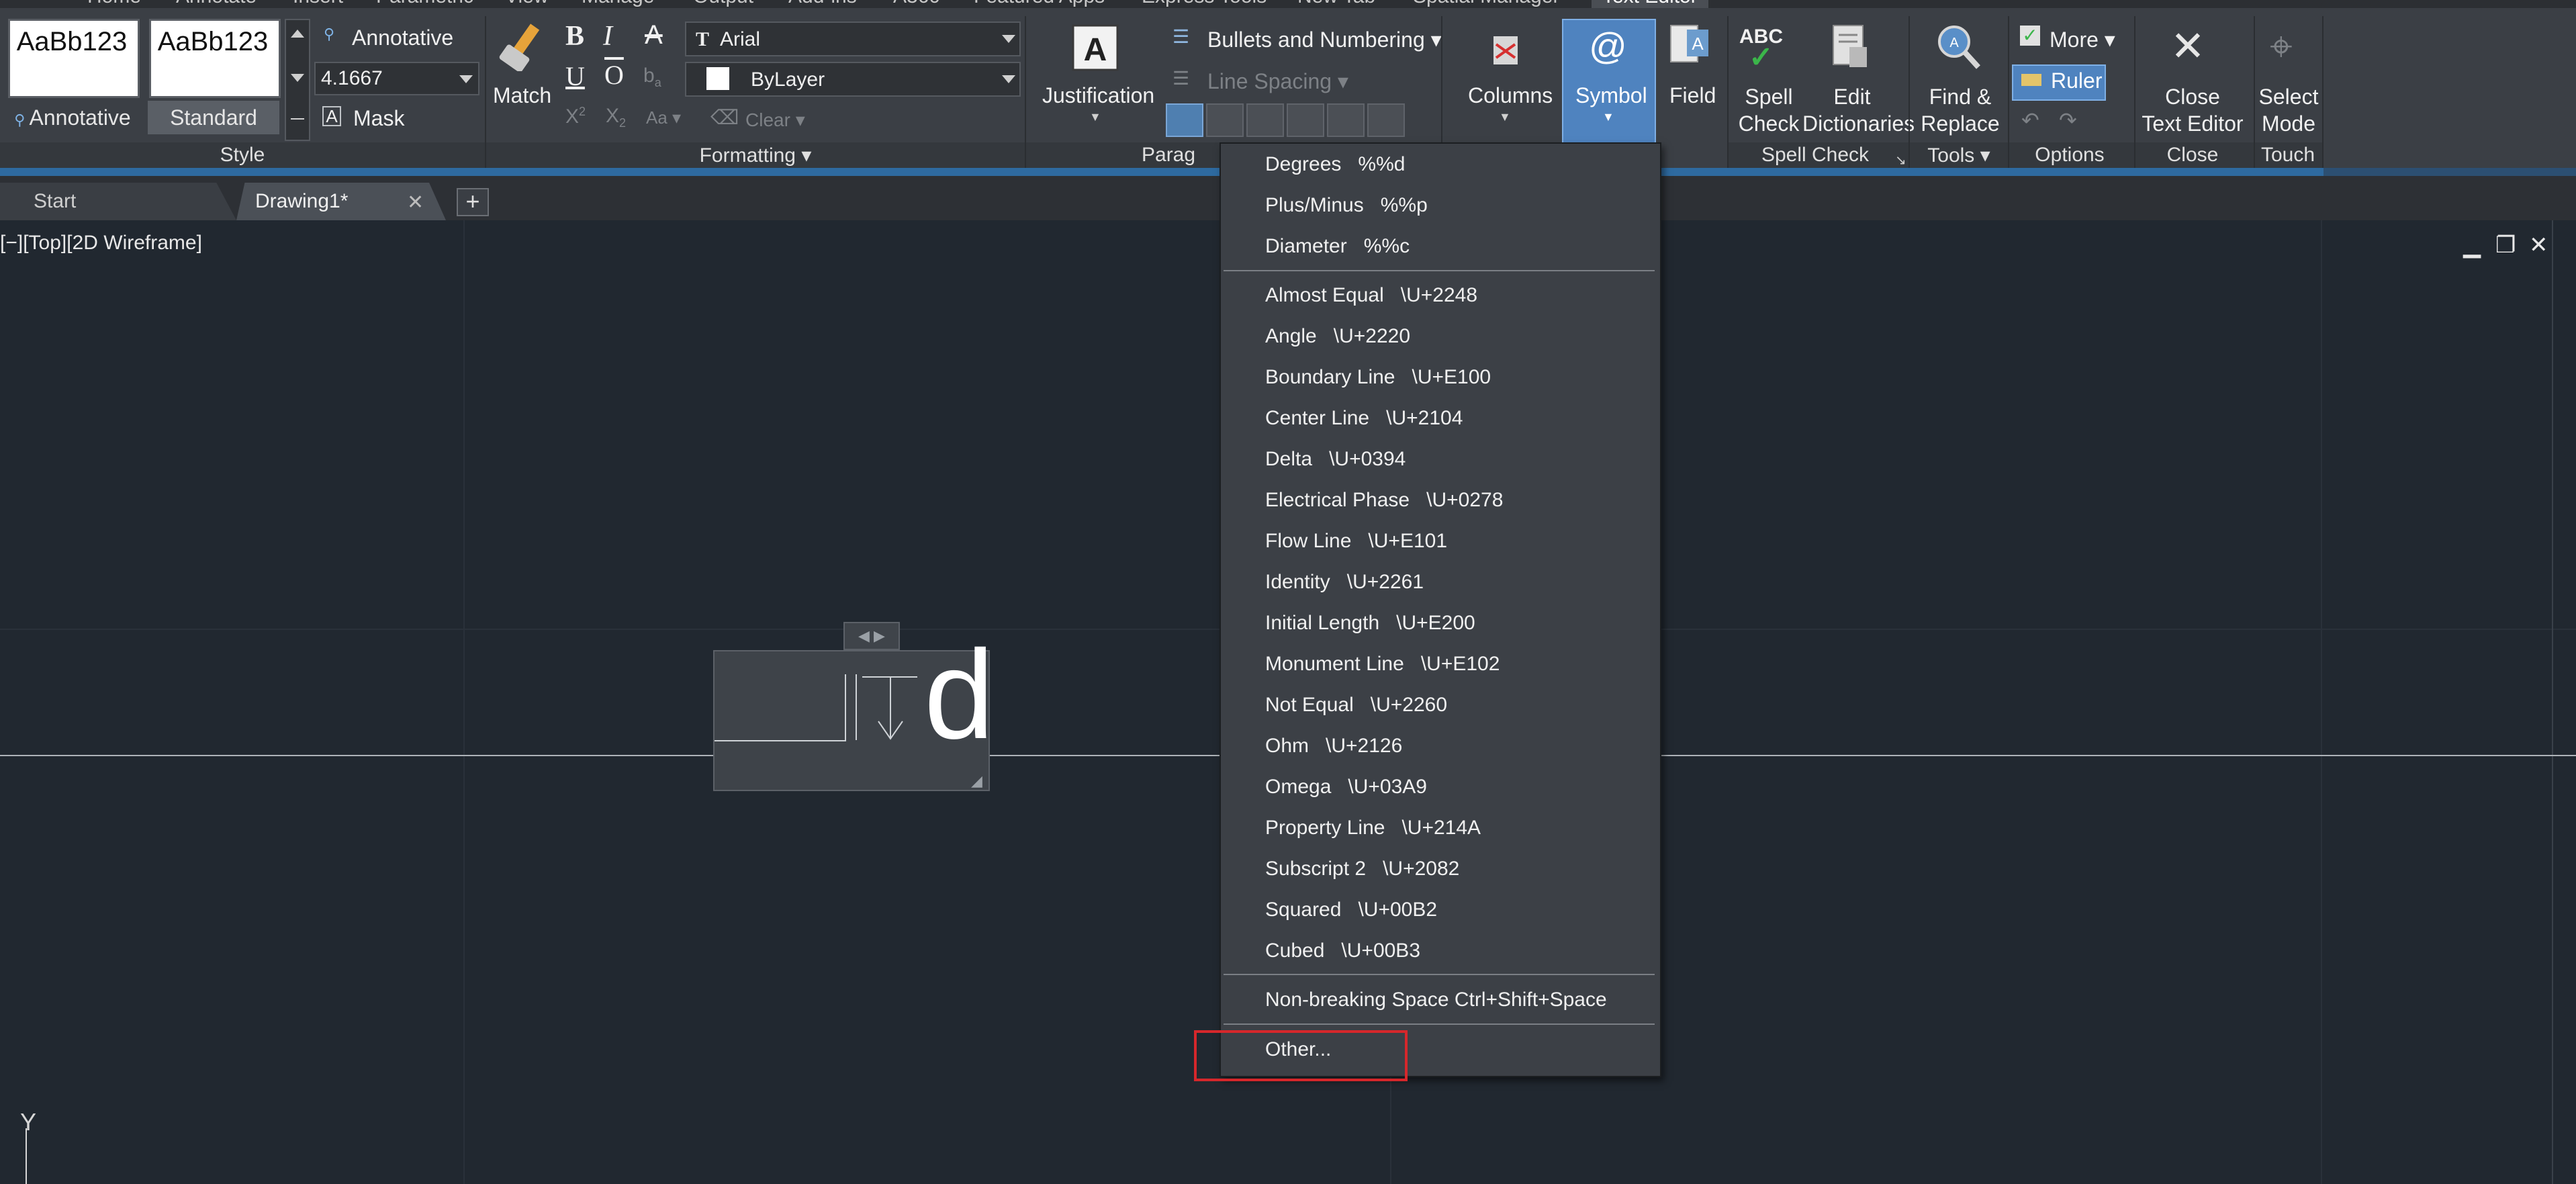  I want to click on menu-item-center-line: Center Line \U+2104, so click(1364, 418).